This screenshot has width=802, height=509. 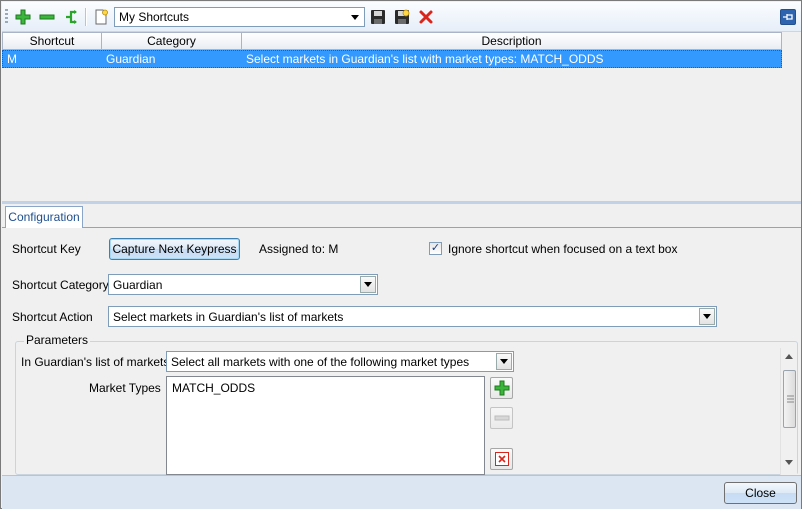 What do you see at coordinates (97, 362) in the screenshot?
I see `guardian-list-label: In Guardian's list of markets:` at bounding box center [97, 362].